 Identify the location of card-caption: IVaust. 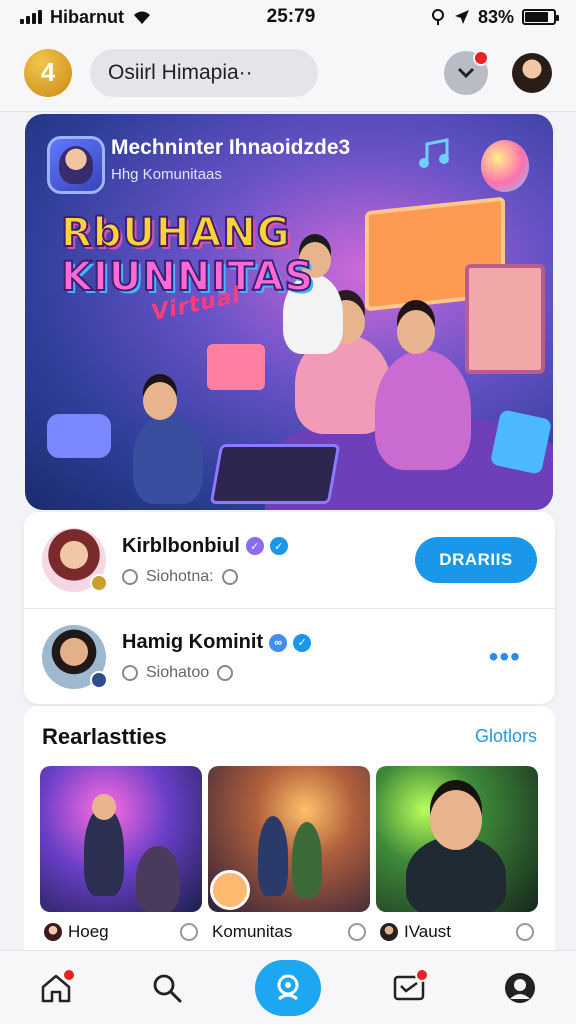
(427, 931).